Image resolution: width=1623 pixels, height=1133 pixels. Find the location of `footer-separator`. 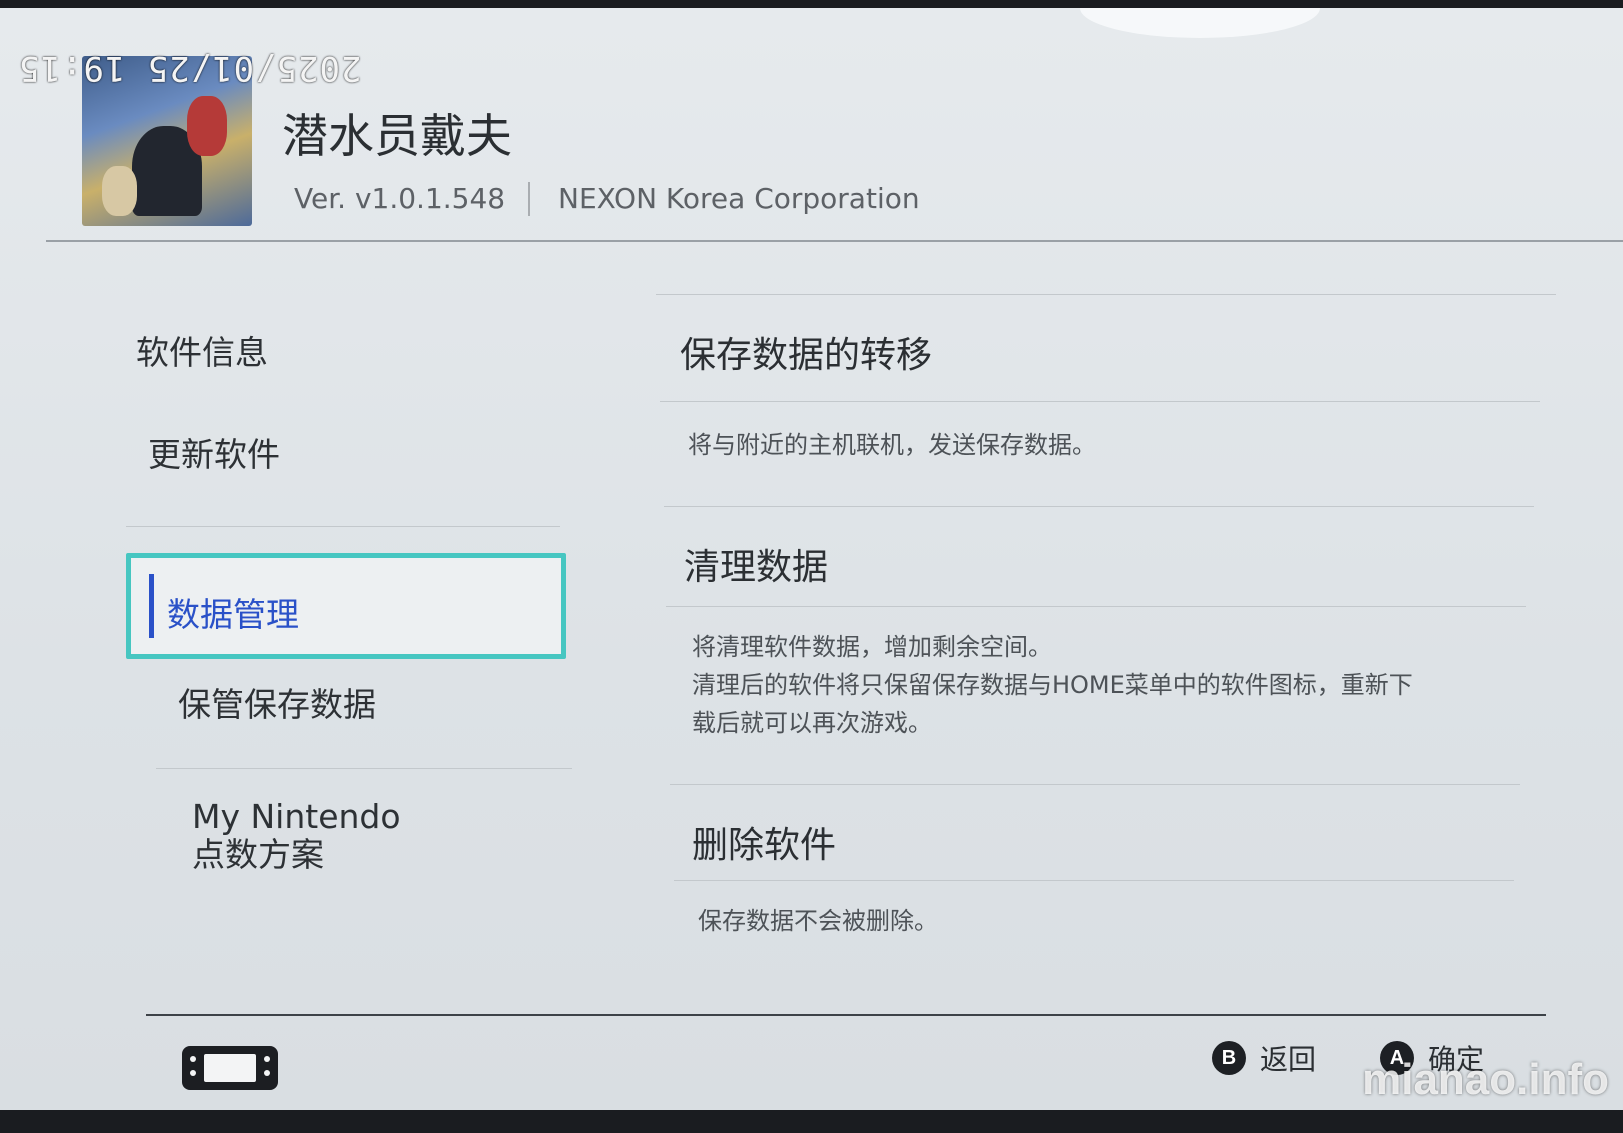

footer-separator is located at coordinates (846, 1015).